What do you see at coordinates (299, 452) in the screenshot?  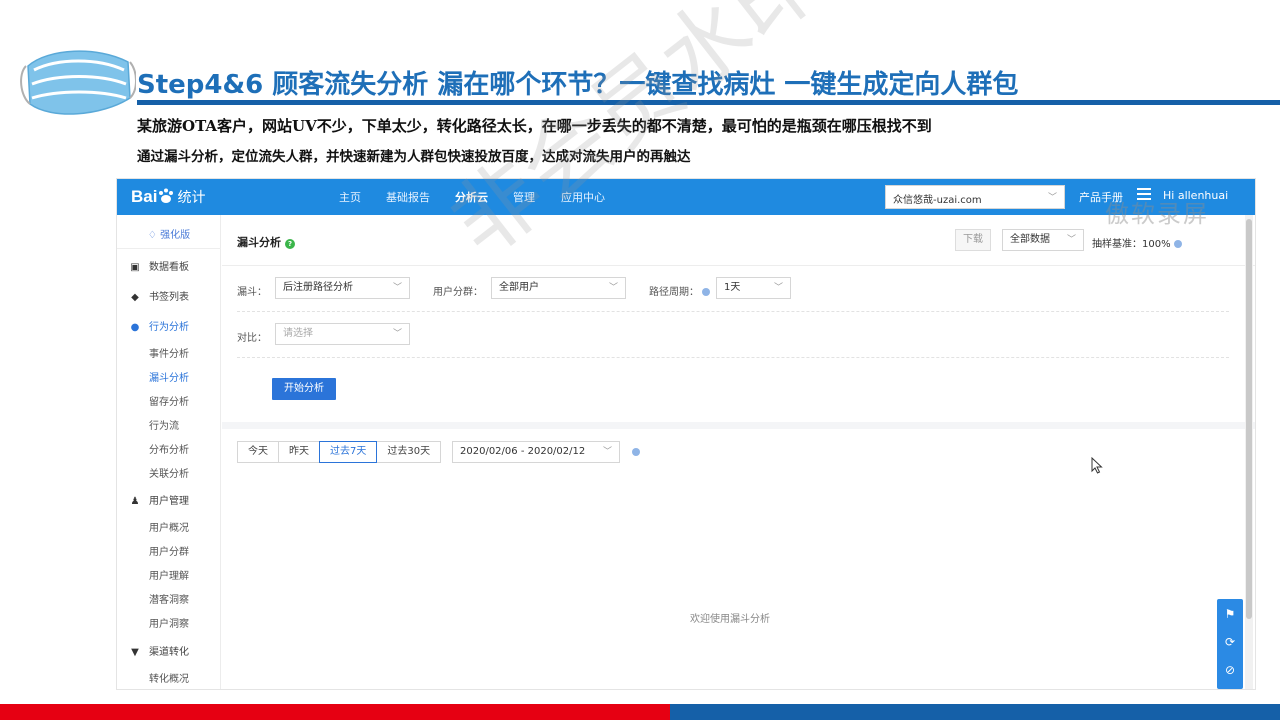 I see `range-yesterday: 昨天` at bounding box center [299, 452].